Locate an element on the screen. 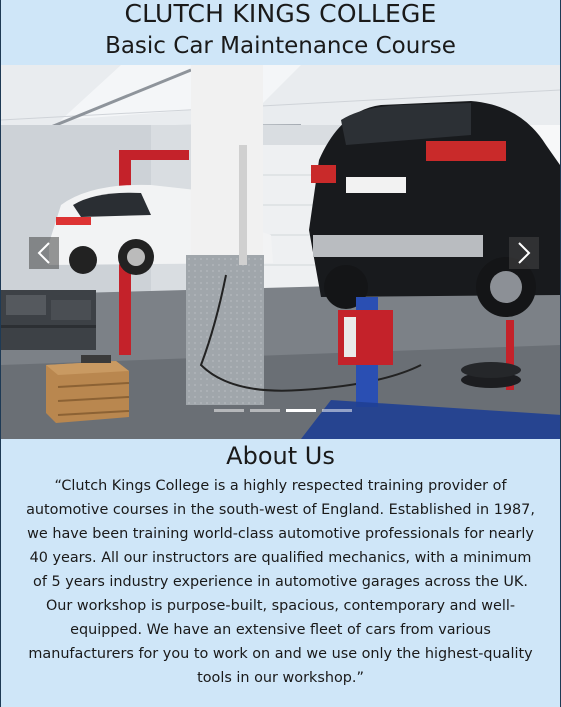 The width and height of the screenshot is (561, 707). chevron-right-icon is located at coordinates (524, 253).